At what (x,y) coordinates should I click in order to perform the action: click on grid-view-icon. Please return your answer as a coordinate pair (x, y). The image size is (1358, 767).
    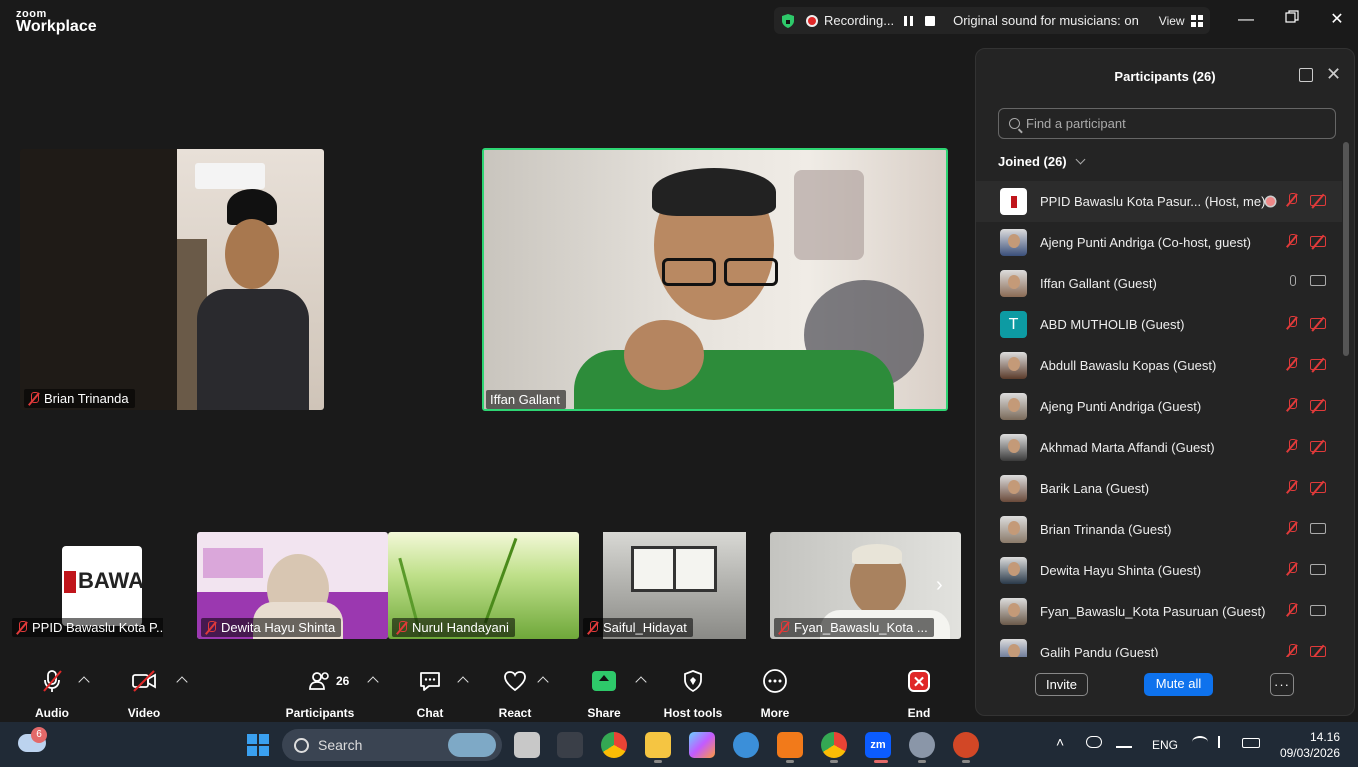
    Looking at the image, I should click on (1196, 20).